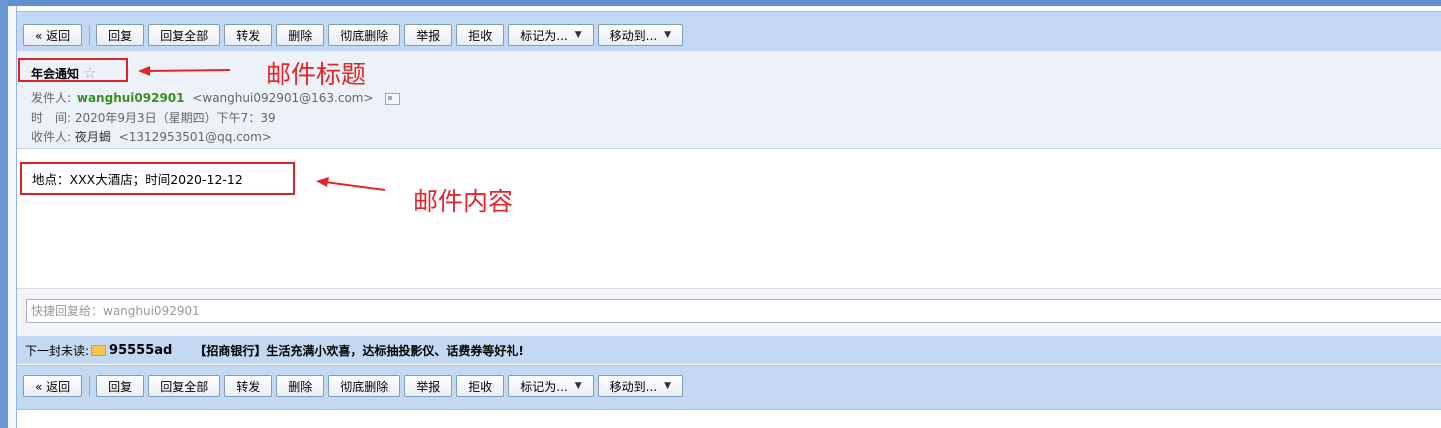 This screenshot has height=428, width=1441. I want to click on body-arrow-head, so click(322, 182).